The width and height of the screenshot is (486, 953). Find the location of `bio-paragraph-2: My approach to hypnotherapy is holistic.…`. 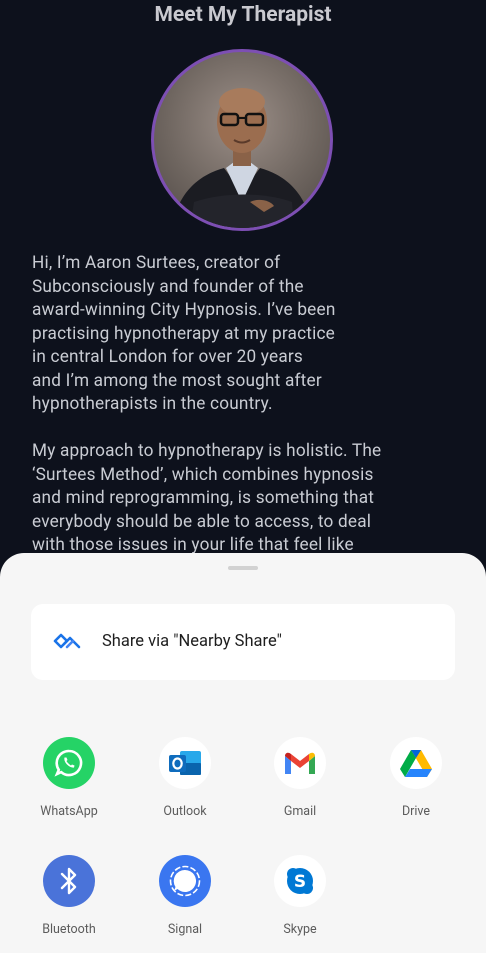

bio-paragraph-2: My approach to hypnotherapy is holistic.… is located at coordinates (207, 498).